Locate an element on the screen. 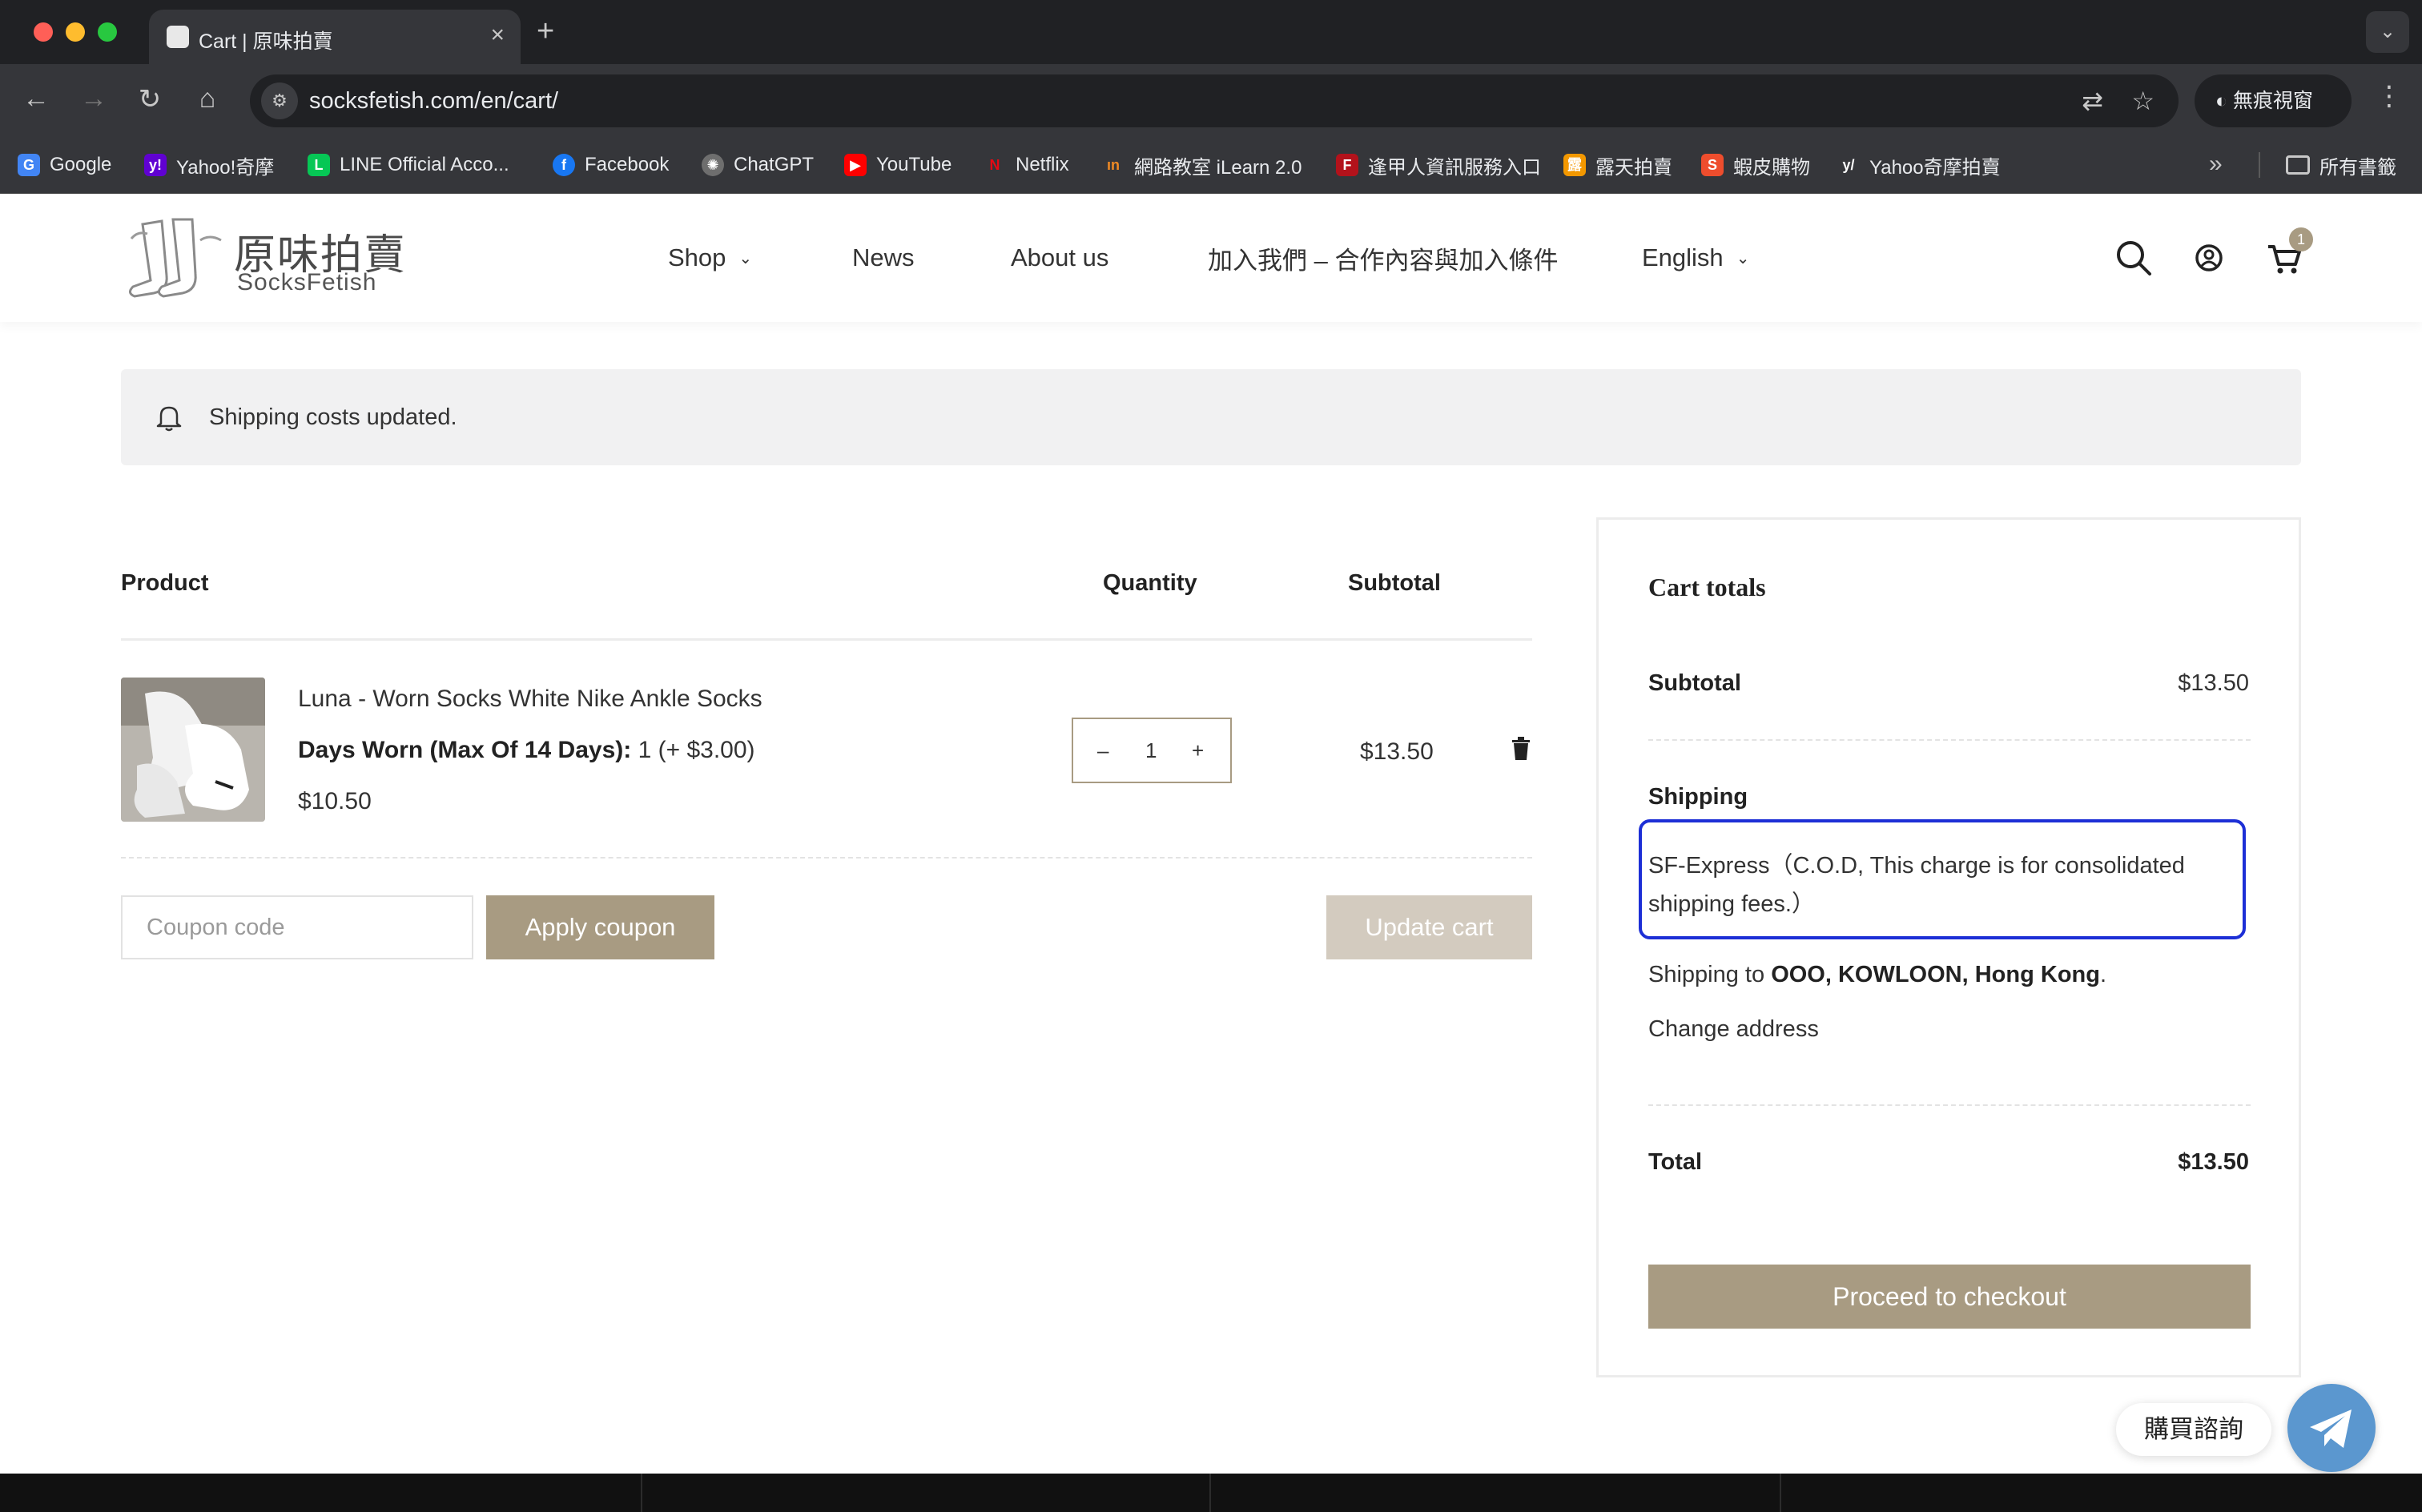  all-bookmarks-label: 所有書籤 is located at coordinates (2358, 167).